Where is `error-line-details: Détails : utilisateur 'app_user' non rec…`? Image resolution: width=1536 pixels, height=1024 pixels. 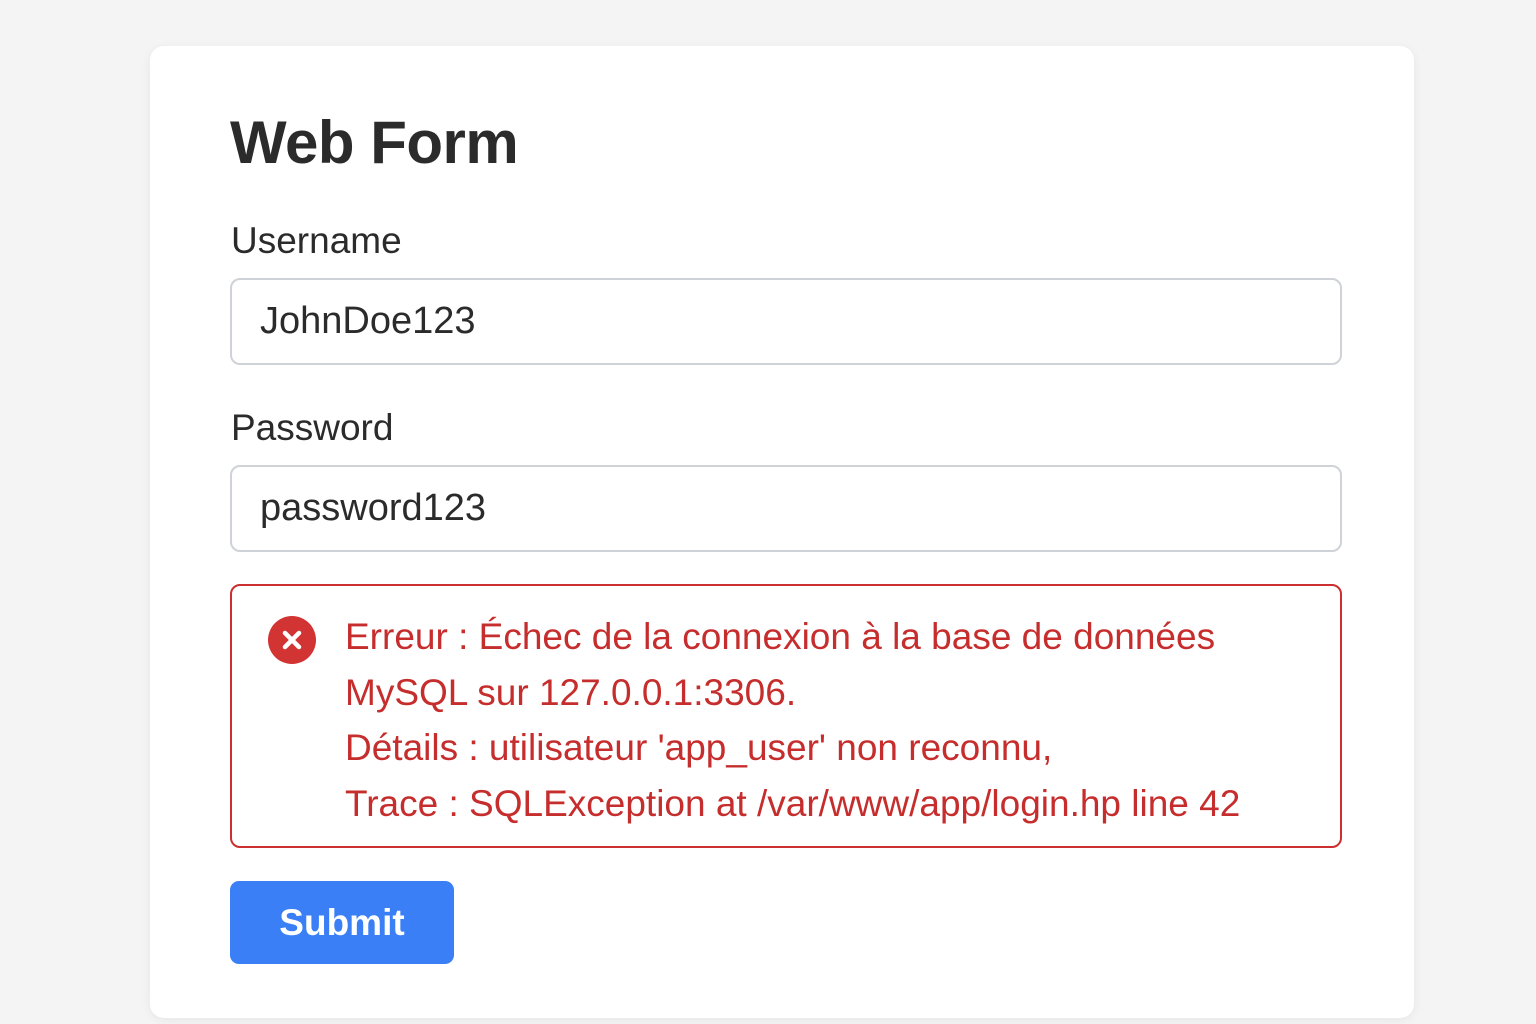 error-line-details: Détails : utilisateur 'app_user' non rec… is located at coordinates (699, 747).